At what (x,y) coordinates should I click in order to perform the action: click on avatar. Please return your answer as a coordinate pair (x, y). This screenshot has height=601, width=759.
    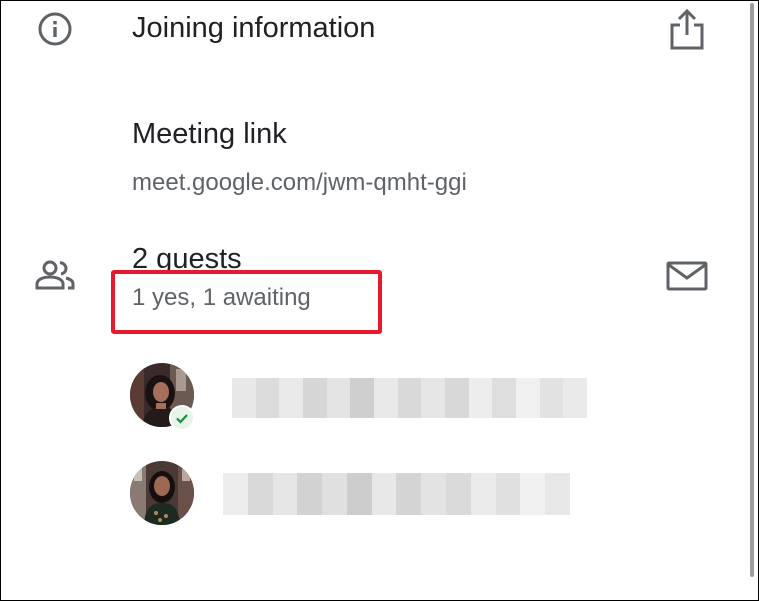
    Looking at the image, I should click on (162, 493).